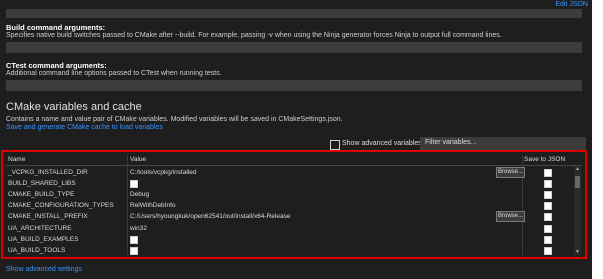  Describe the element at coordinates (335, 145) in the screenshot. I see `show-advanced-variables-checkbox` at that location.